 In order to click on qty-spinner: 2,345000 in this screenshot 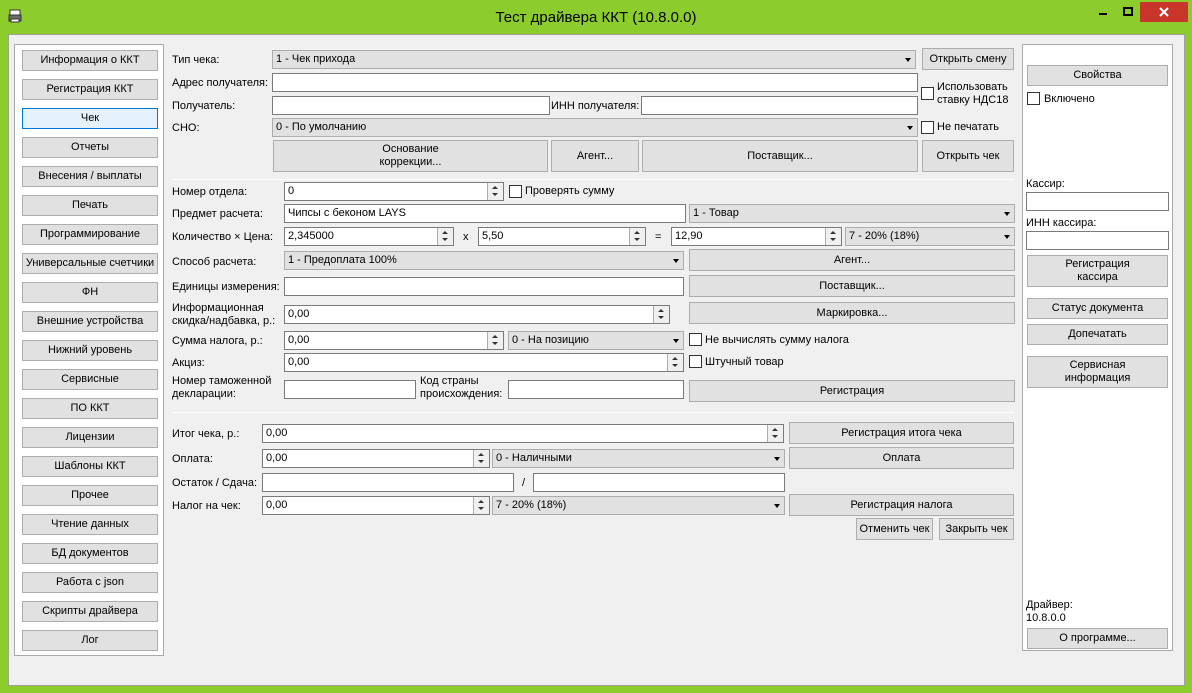, I will do `click(369, 236)`.